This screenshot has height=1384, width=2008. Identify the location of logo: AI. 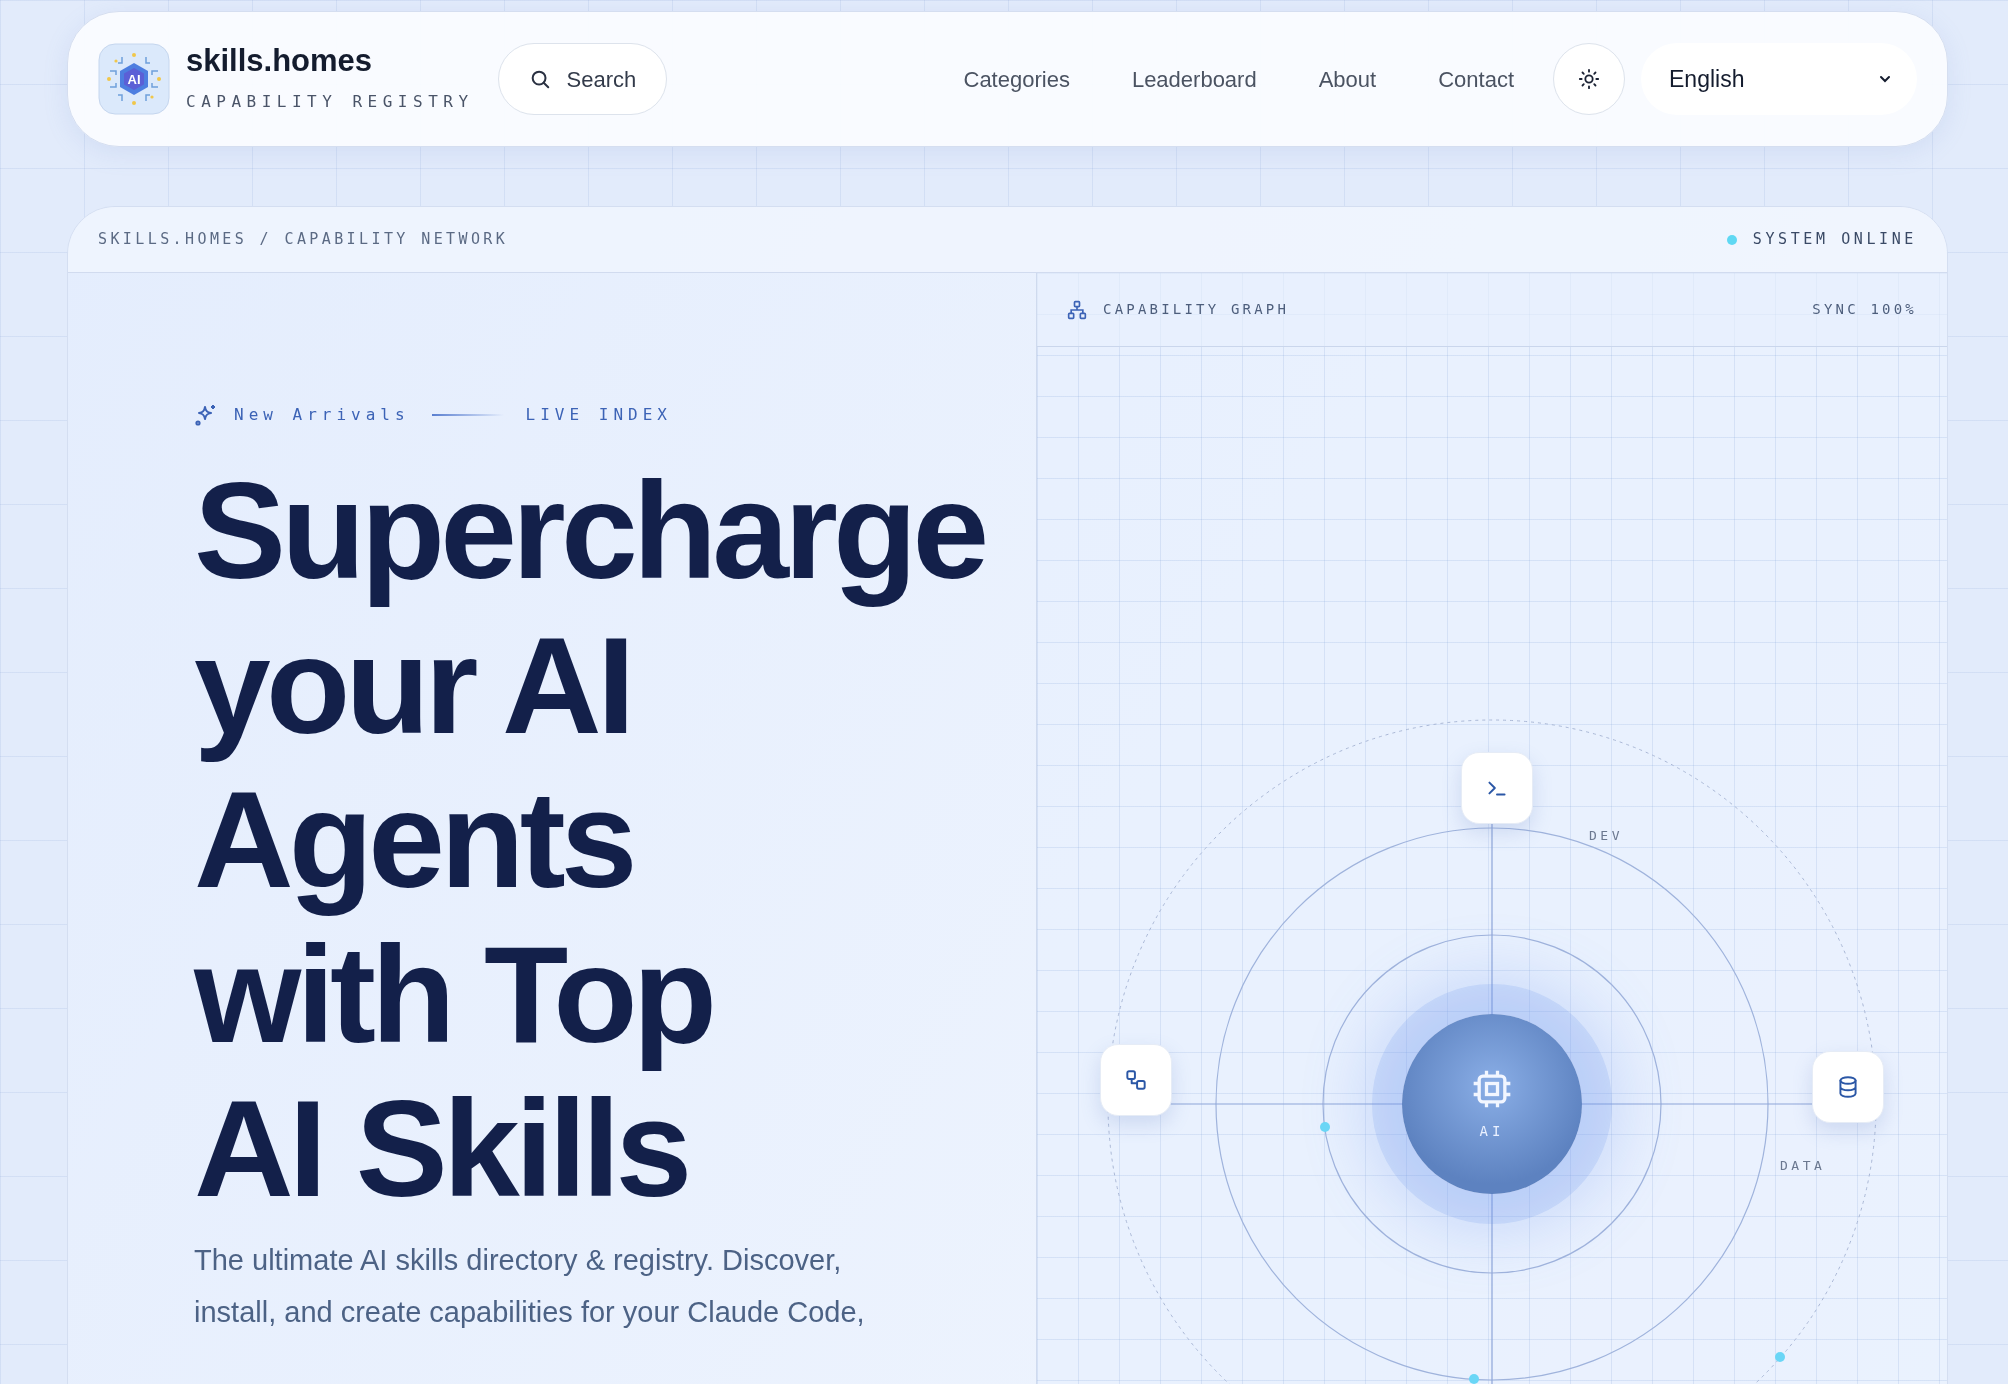
(134, 79).